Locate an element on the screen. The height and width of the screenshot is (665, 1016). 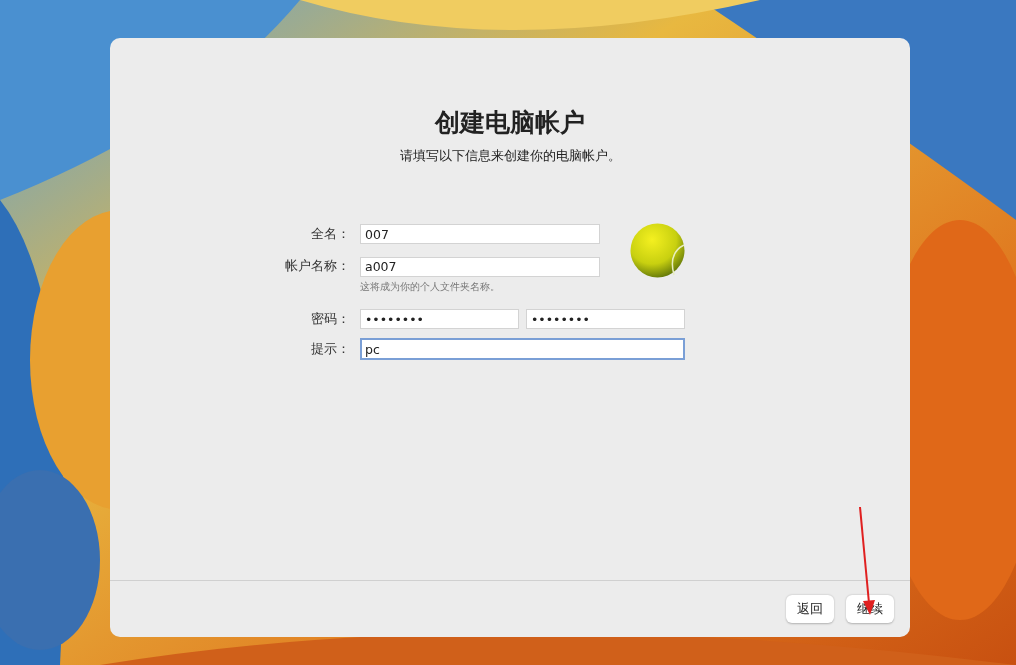
page-subtitle: 请填写以下信息来创建你的电脑帐户。 is located at coordinates (510, 156).